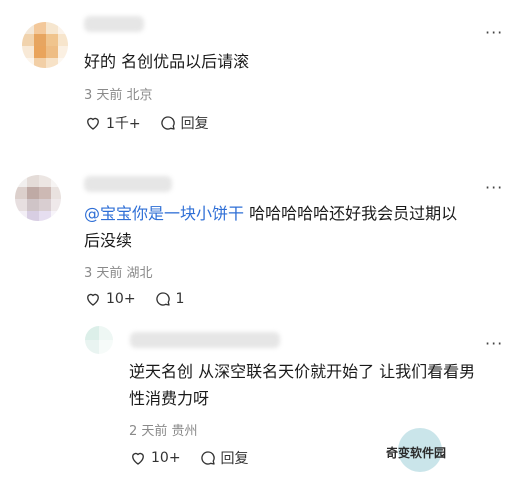 Image resolution: width=519 pixels, height=478 pixels. I want to click on comment-text: 好的 名创优品以后请滚, so click(167, 61).